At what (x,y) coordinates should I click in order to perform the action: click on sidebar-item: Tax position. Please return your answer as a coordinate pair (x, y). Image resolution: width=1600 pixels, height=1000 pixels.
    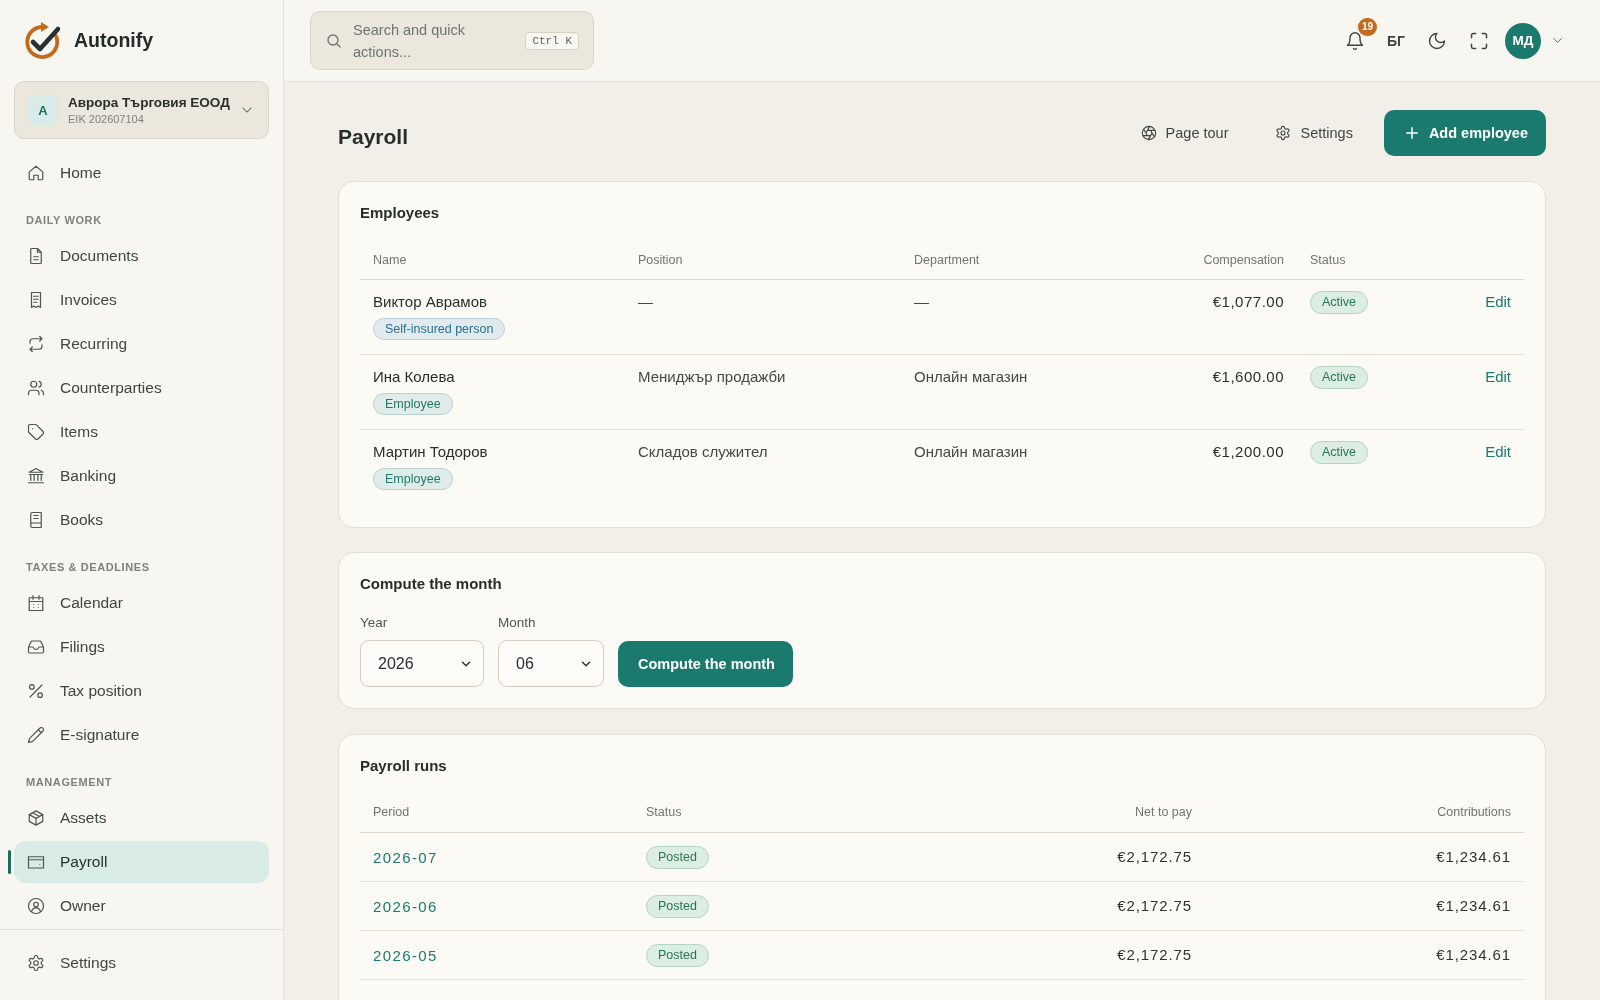
    Looking at the image, I should click on (141, 691).